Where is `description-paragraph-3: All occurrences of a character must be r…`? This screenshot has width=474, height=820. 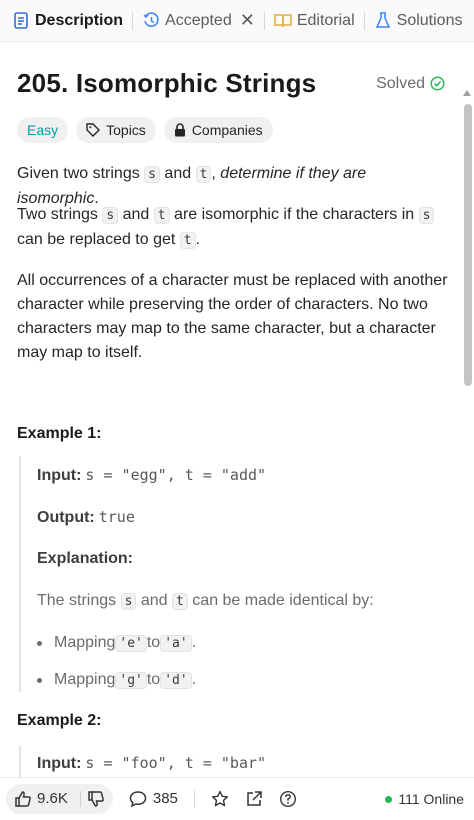
description-paragraph-3: All occurrences of a character must be r… is located at coordinates (232, 316).